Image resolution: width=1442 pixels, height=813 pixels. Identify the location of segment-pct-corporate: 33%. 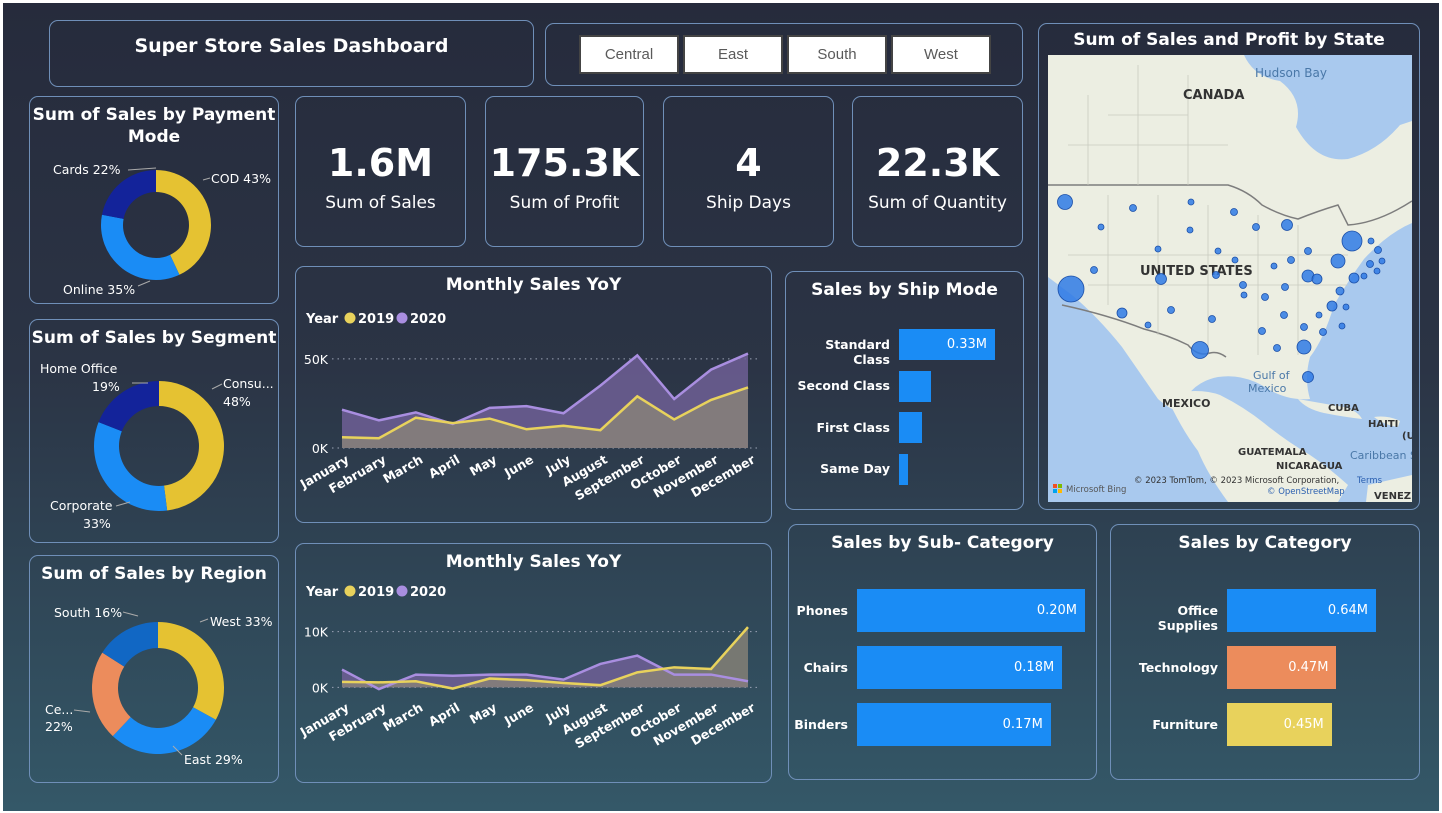
(97, 523).